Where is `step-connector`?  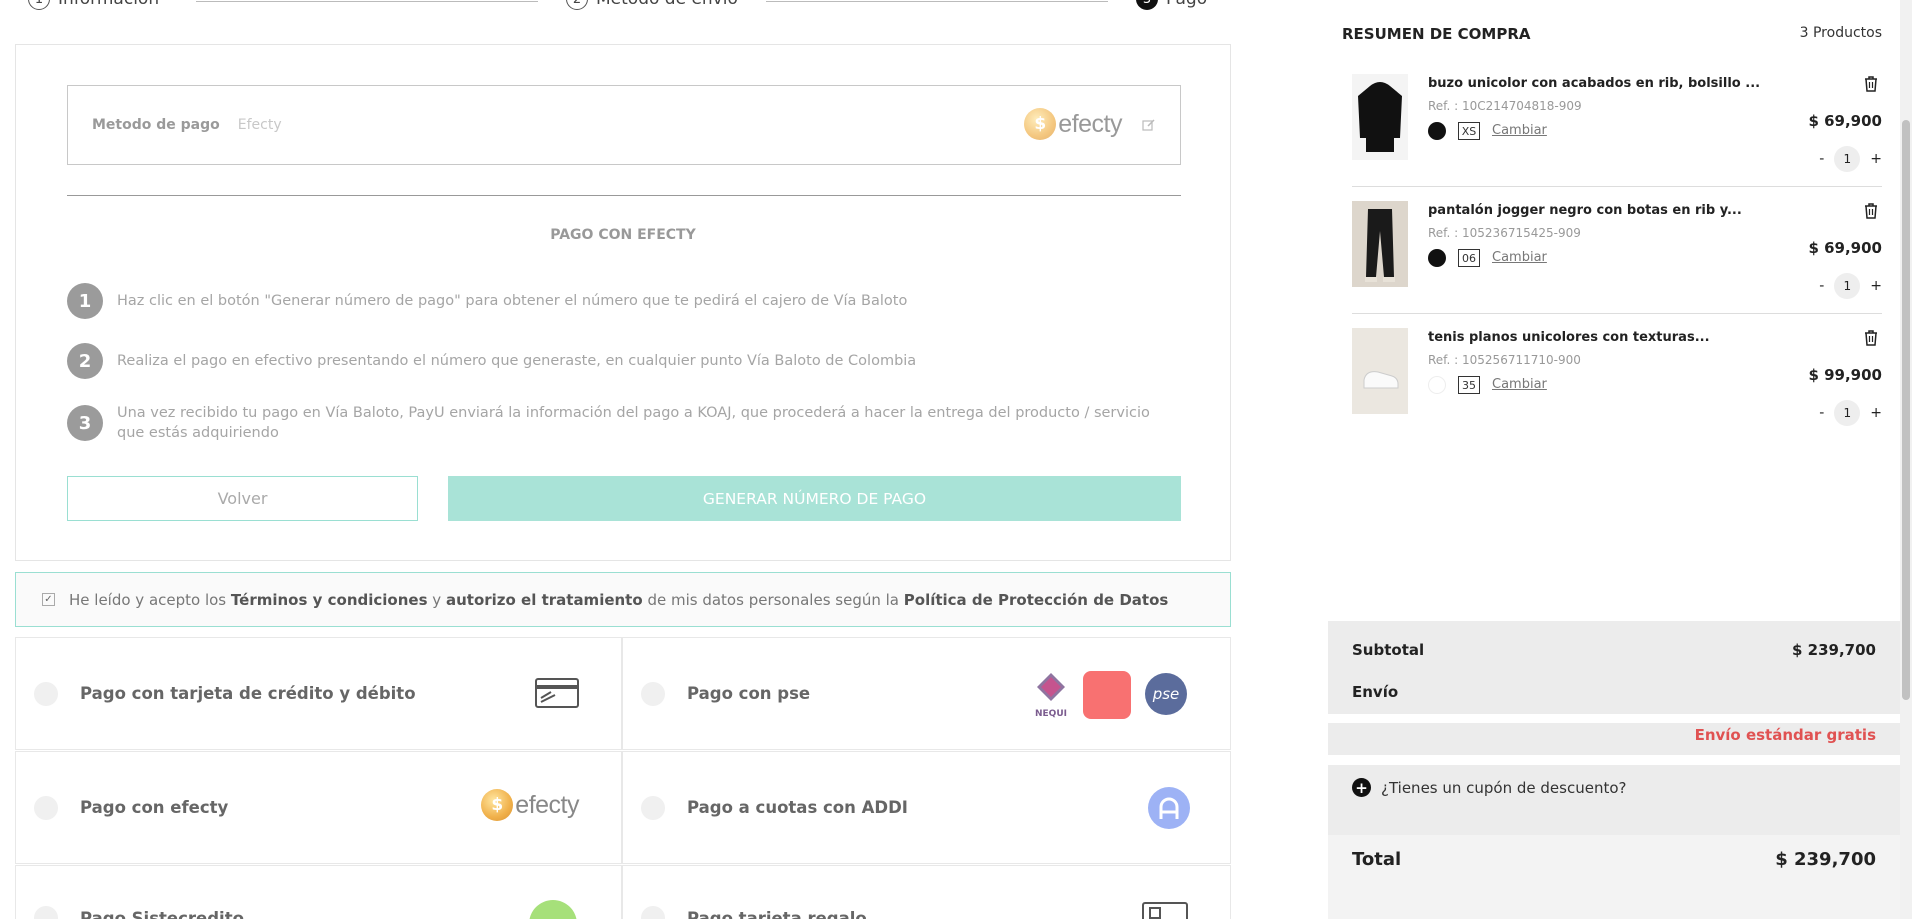
step-connector is located at coordinates (937, 1).